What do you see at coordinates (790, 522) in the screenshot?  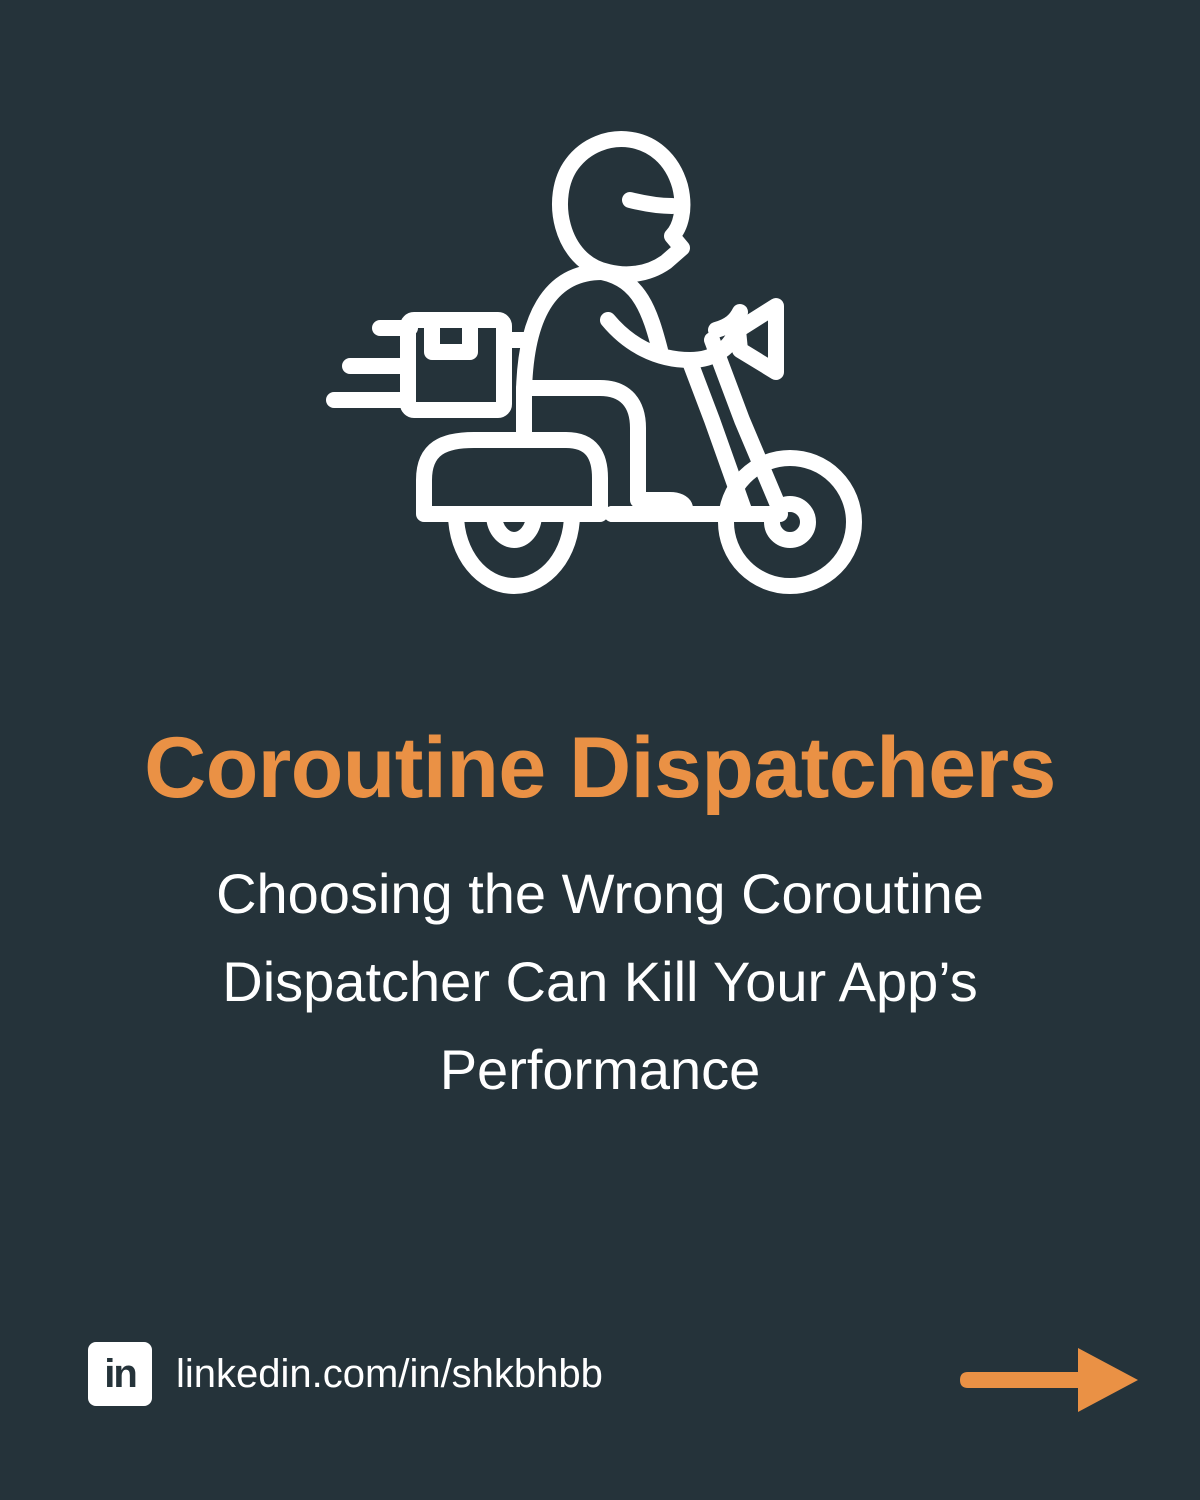 I see `front-wheel-hub` at bounding box center [790, 522].